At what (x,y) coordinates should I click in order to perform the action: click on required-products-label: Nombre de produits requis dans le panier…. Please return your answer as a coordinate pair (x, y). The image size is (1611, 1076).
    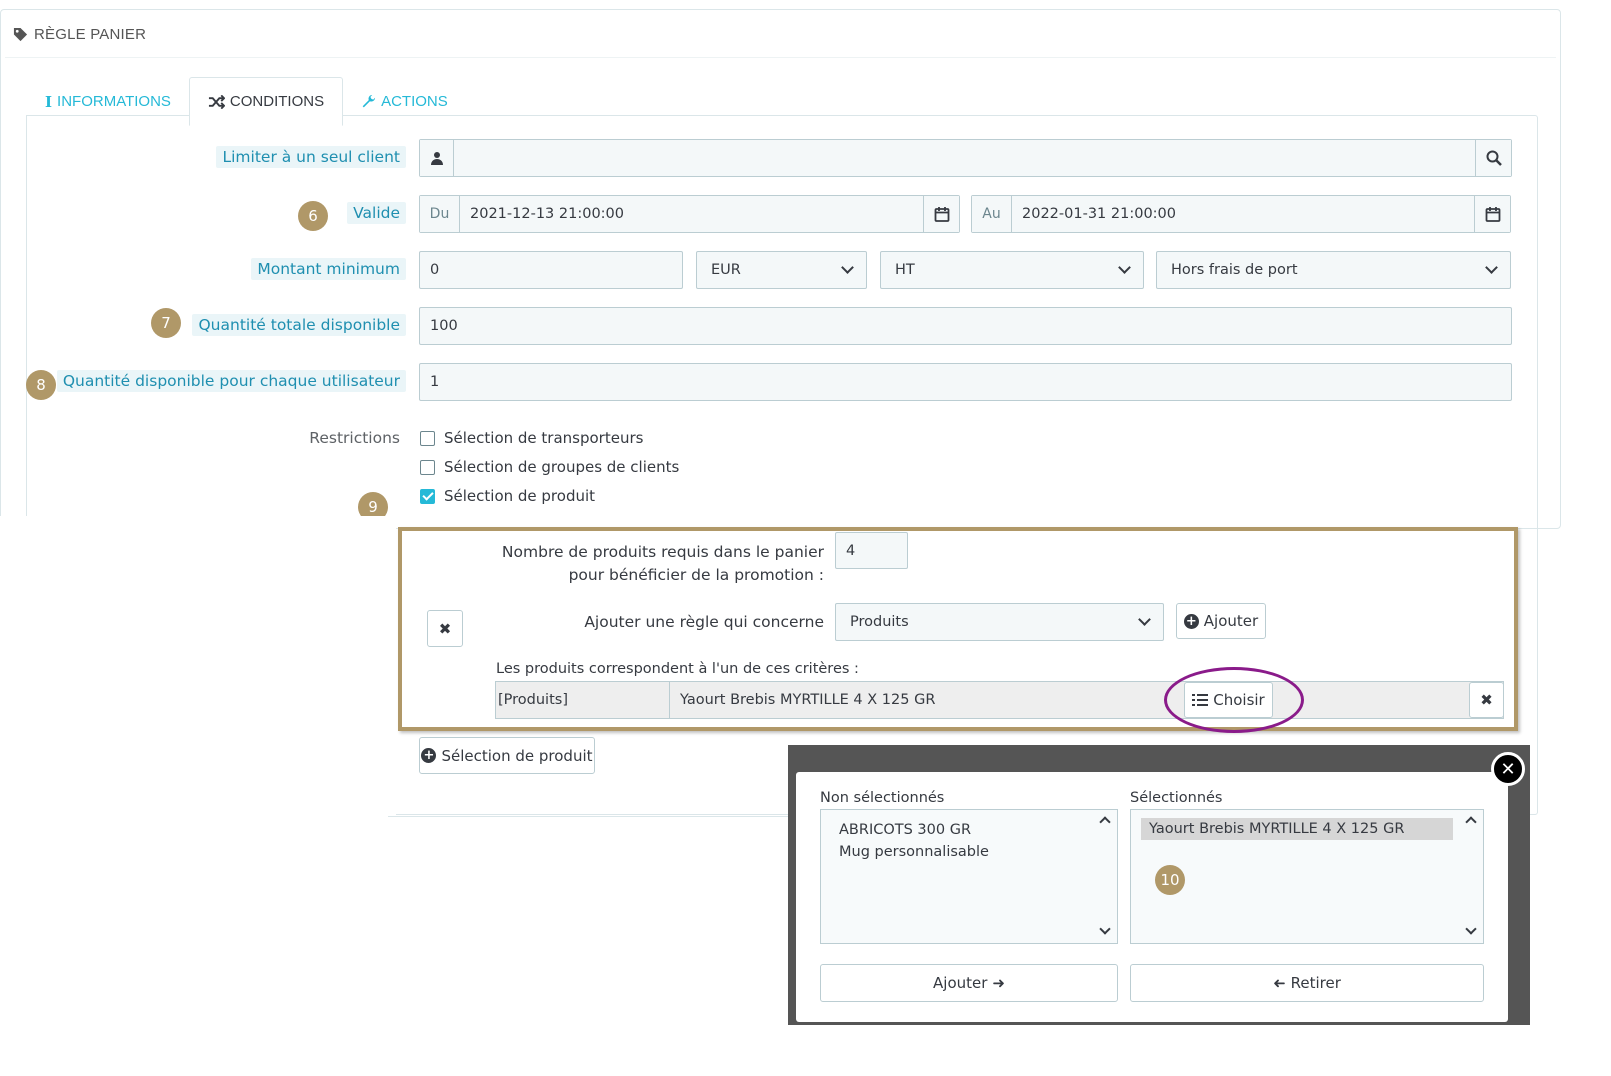
    Looking at the image, I should click on (662, 563).